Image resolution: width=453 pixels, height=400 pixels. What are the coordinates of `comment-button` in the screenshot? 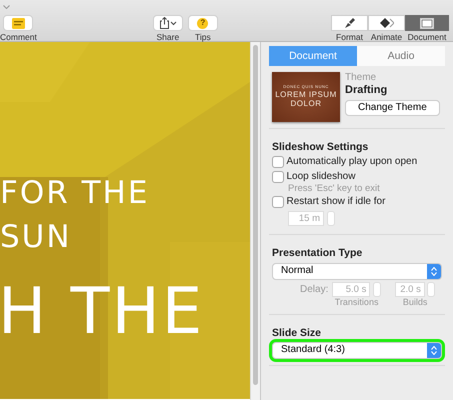 It's located at (18, 23).